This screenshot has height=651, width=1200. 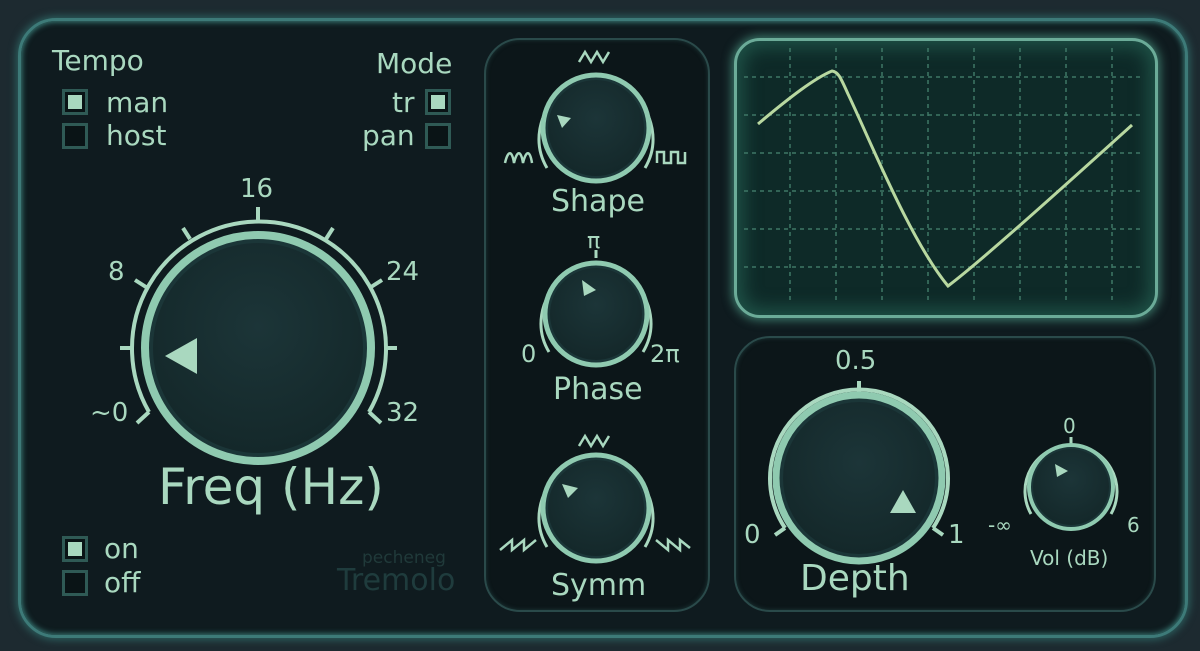 What do you see at coordinates (109, 413) in the screenshot?
I see `freq-tick-min: ~0` at bounding box center [109, 413].